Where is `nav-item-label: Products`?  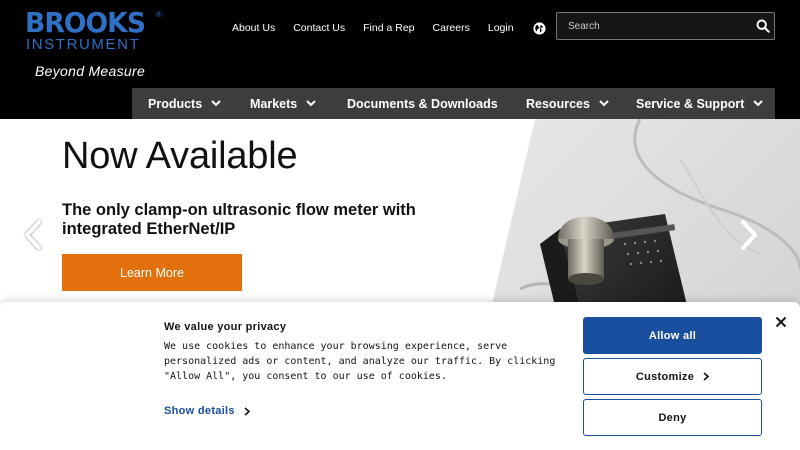 nav-item-label: Products is located at coordinates (175, 103).